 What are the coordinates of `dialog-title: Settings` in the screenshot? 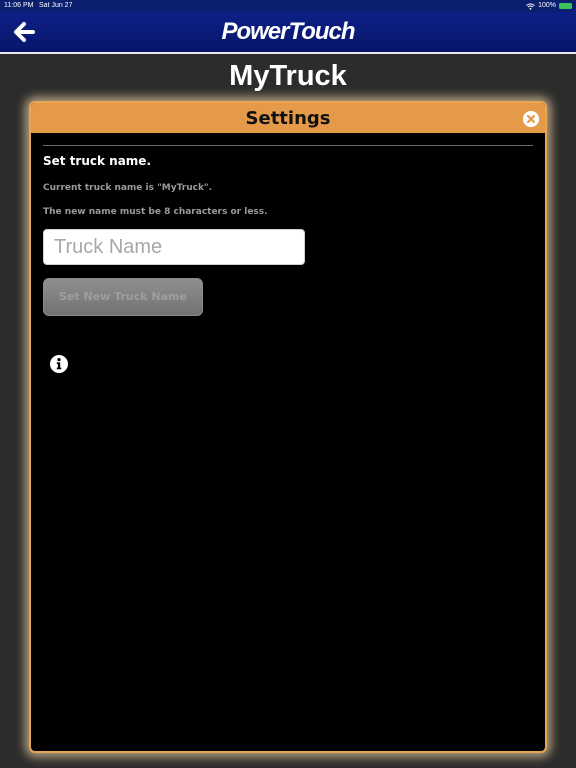 It's located at (288, 118).